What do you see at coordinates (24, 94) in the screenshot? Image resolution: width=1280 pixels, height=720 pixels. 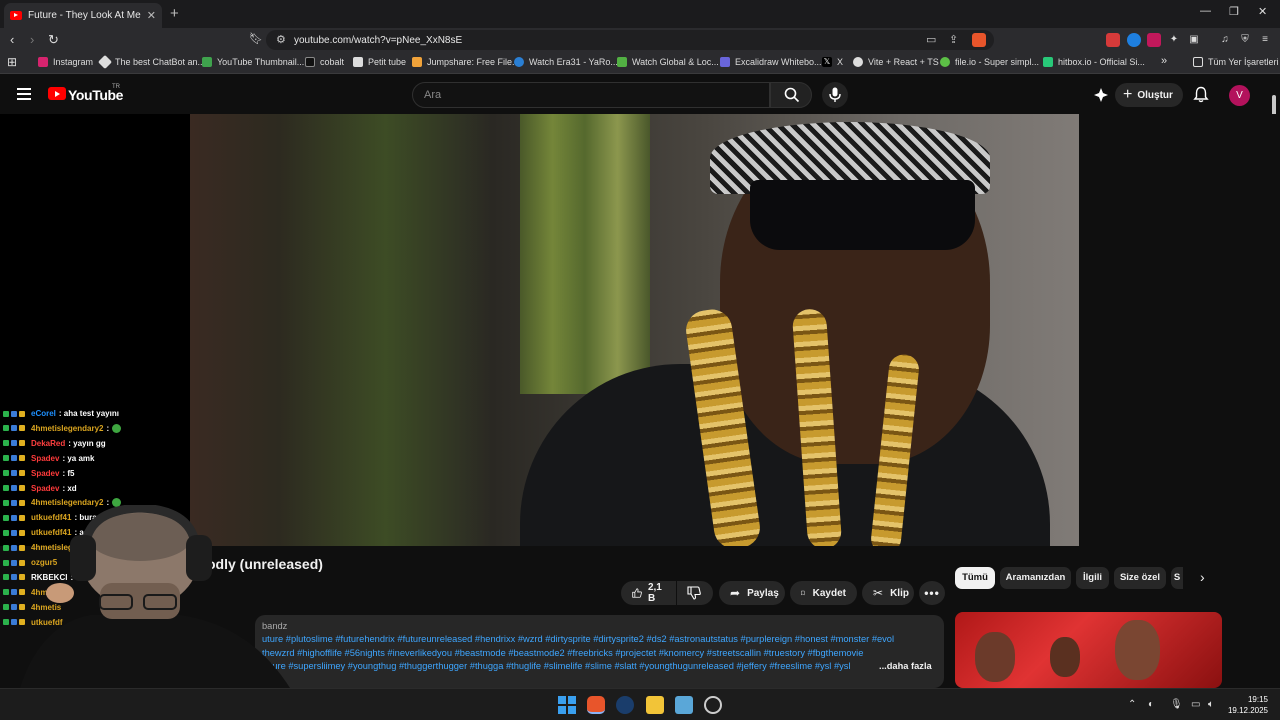 I see `guide-menu-icon` at bounding box center [24, 94].